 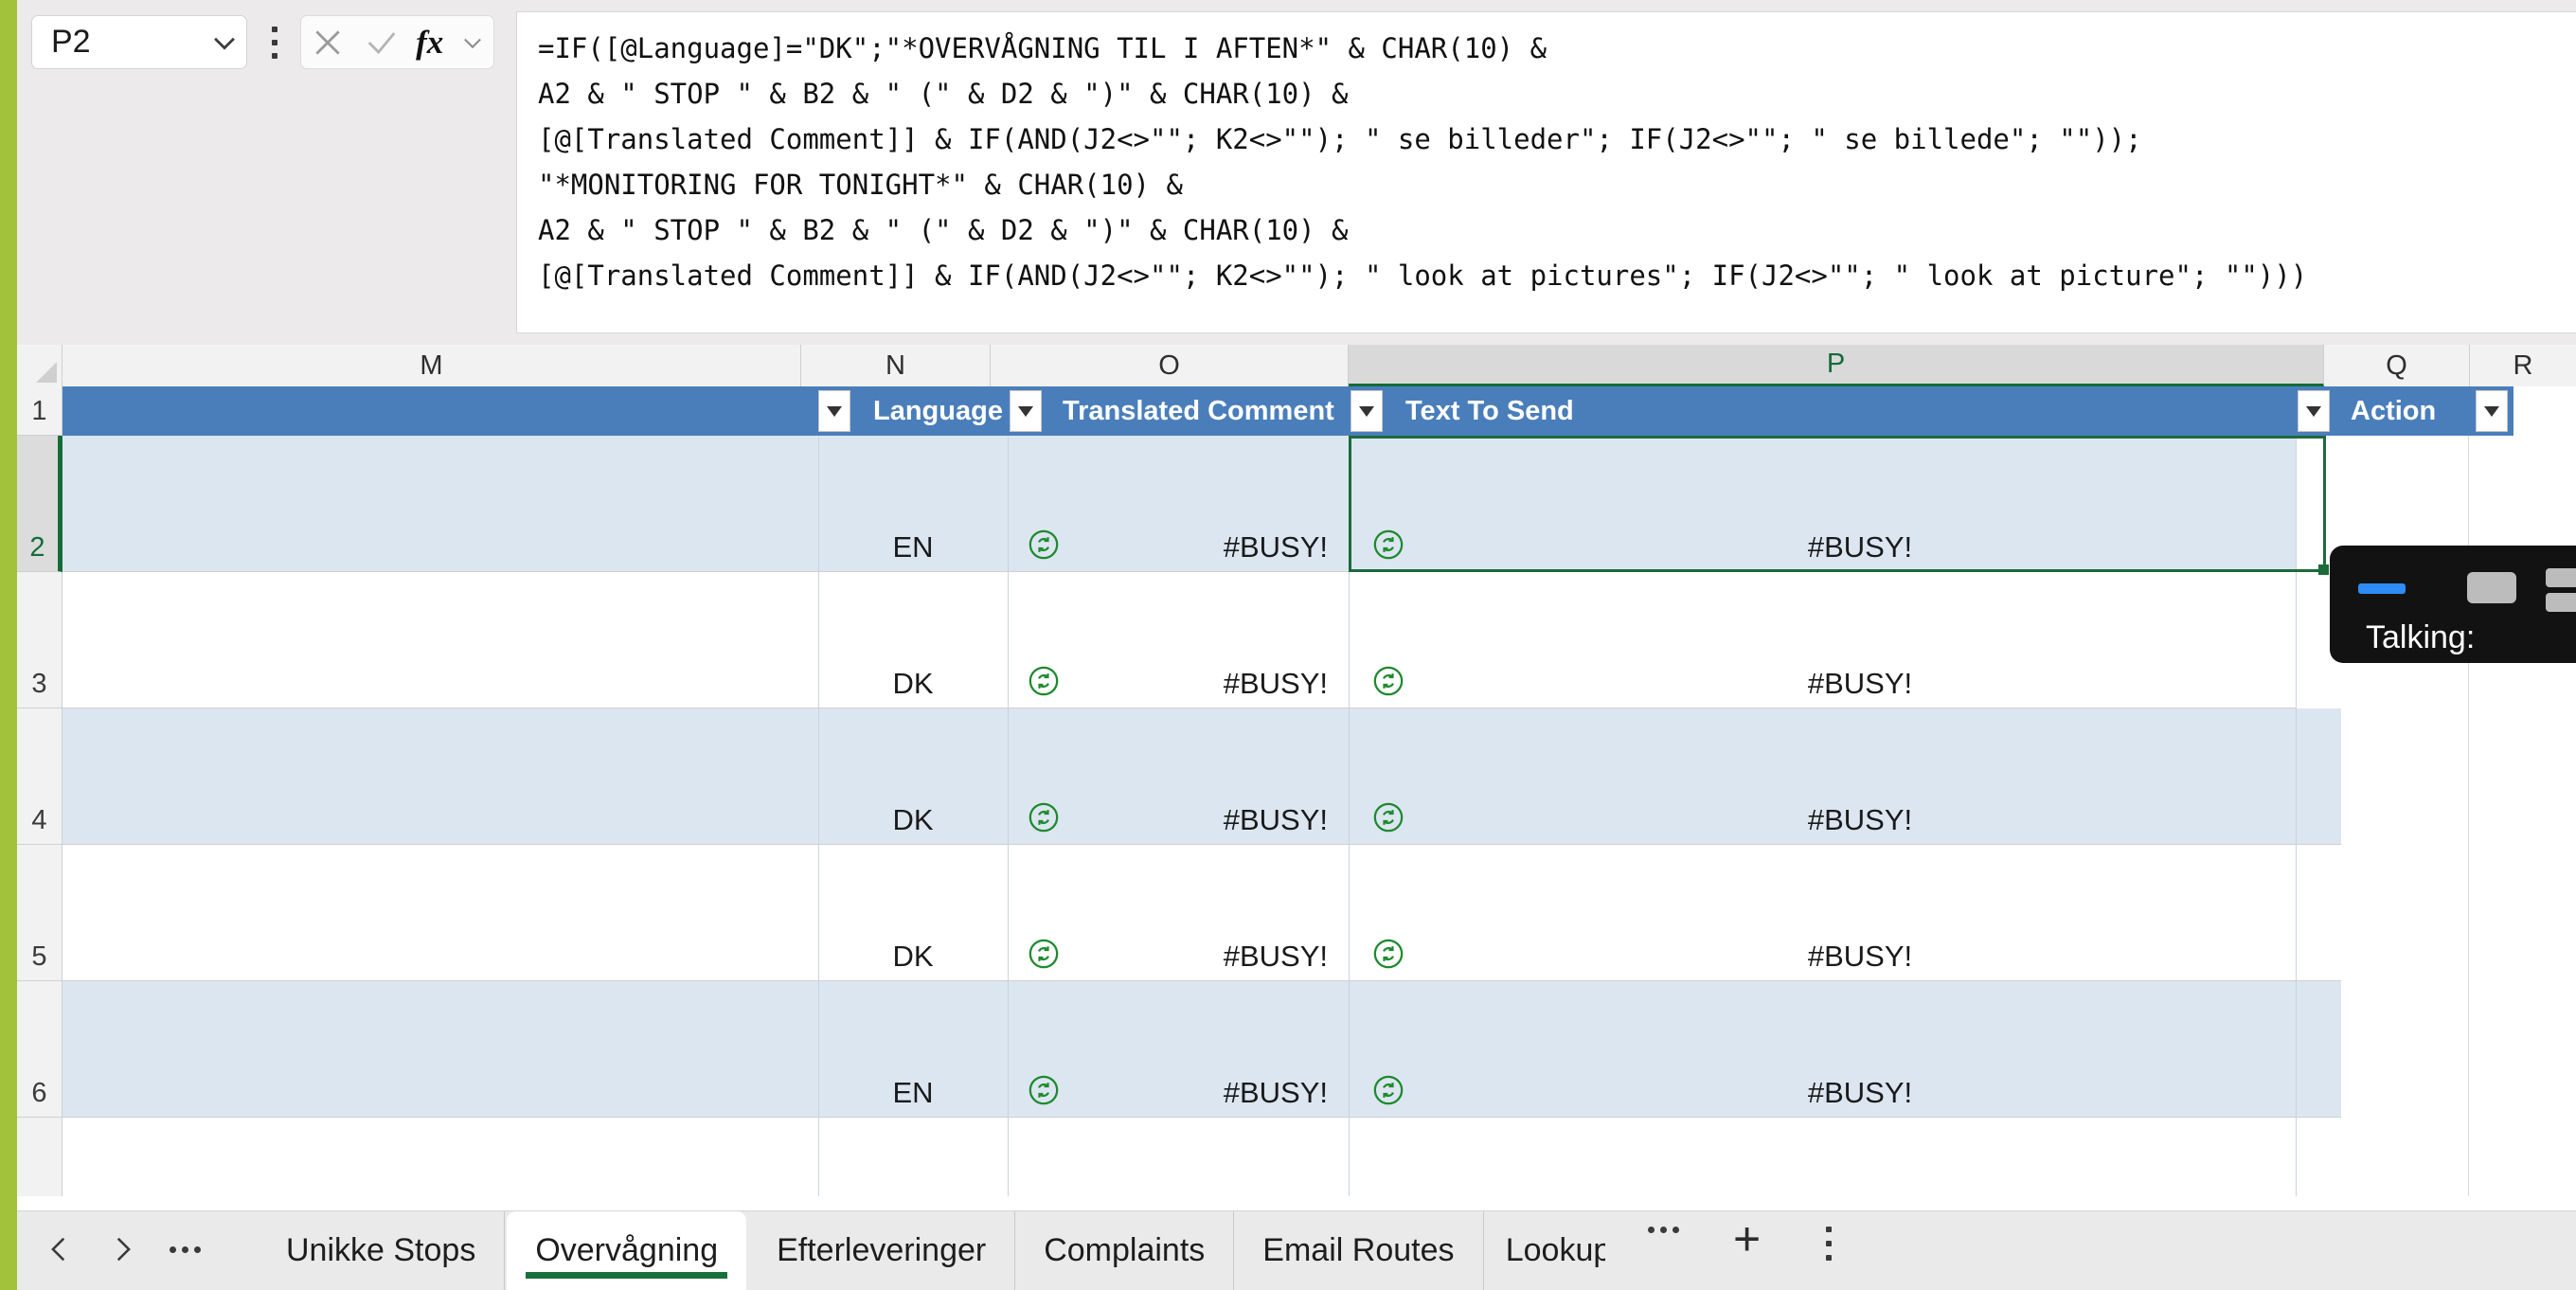 I want to click on cell-P2-refresh, so click(x=1388, y=504).